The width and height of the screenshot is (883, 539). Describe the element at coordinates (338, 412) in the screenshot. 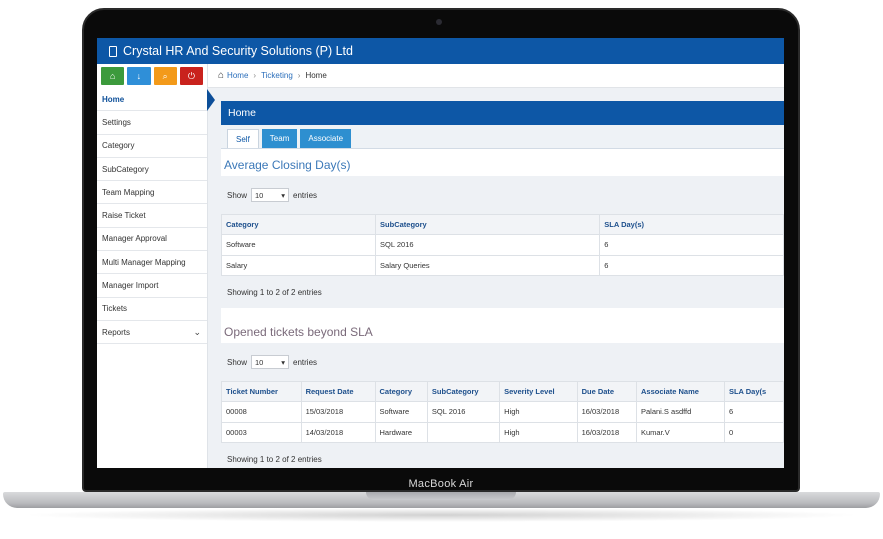

I see `table-cell: 15/03/2018` at that location.